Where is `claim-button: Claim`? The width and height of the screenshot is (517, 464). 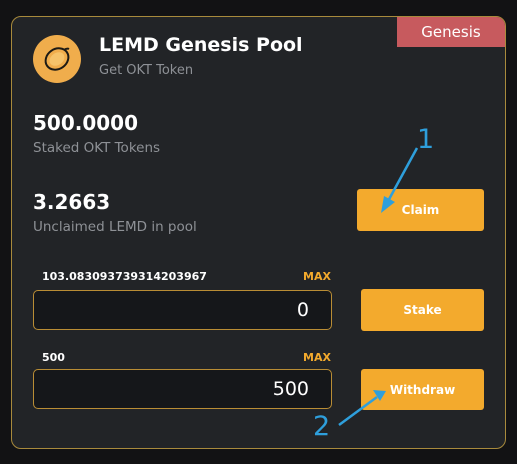 claim-button: Claim is located at coordinates (420, 210).